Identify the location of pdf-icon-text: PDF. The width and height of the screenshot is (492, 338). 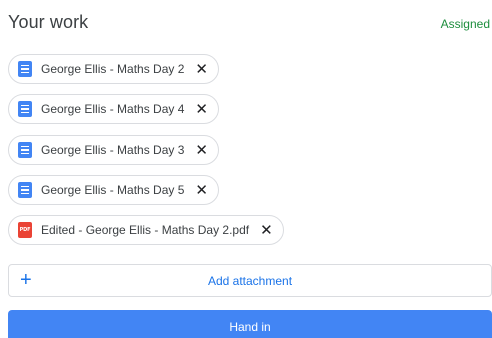
(25, 230).